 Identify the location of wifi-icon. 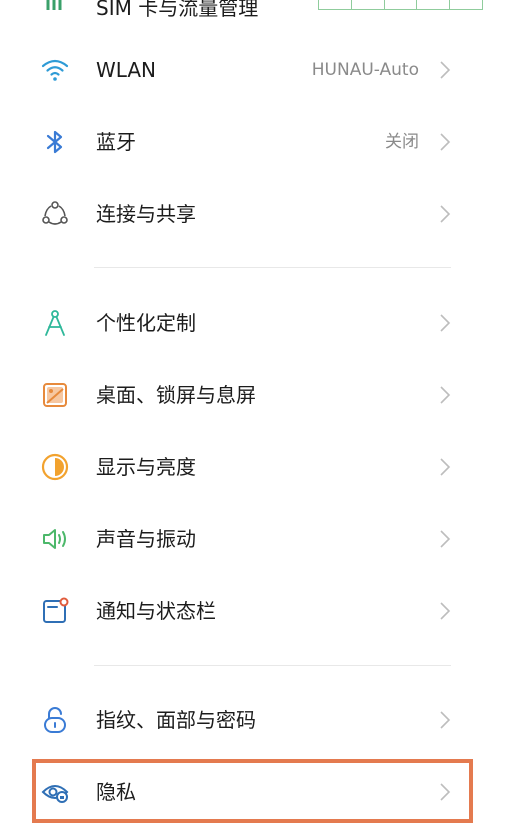
(55, 70).